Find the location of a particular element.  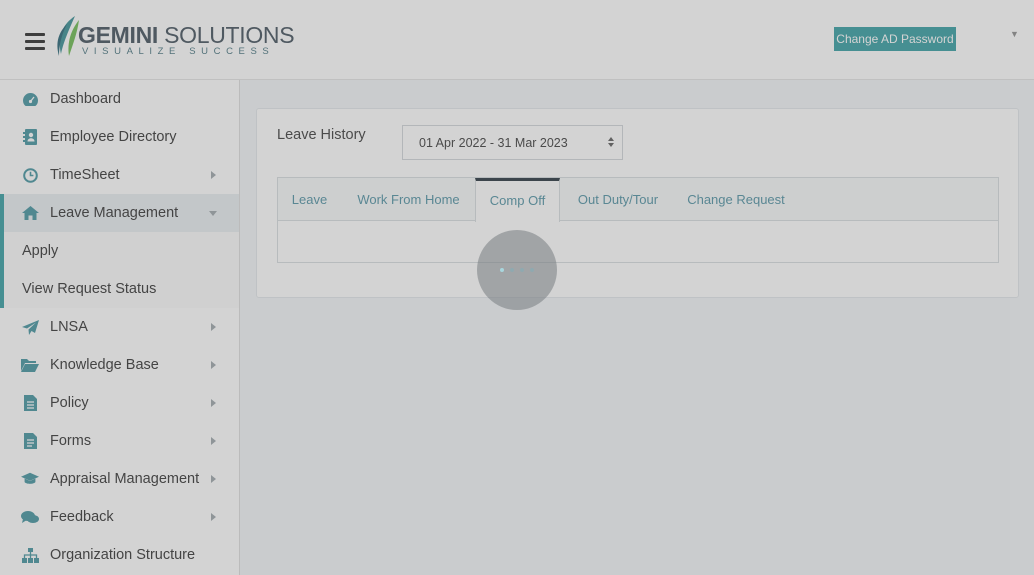

loading-spinner-icon is located at coordinates (517, 270).